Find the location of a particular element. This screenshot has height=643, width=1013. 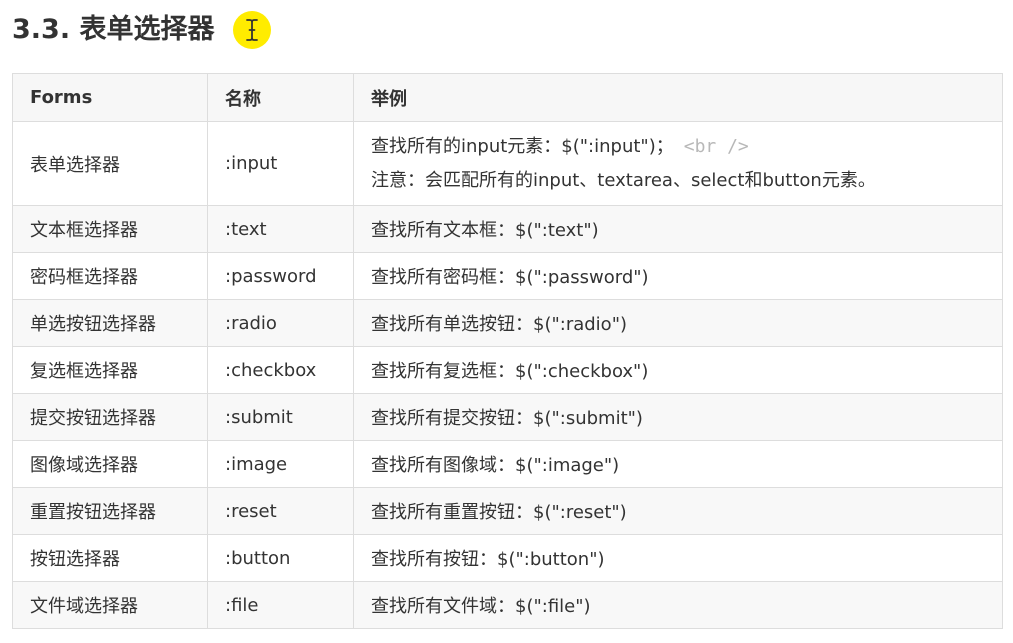

table-row: 重置按钮选择器 :reset 查找所有重置按钮：$(":reset") is located at coordinates (507, 511).